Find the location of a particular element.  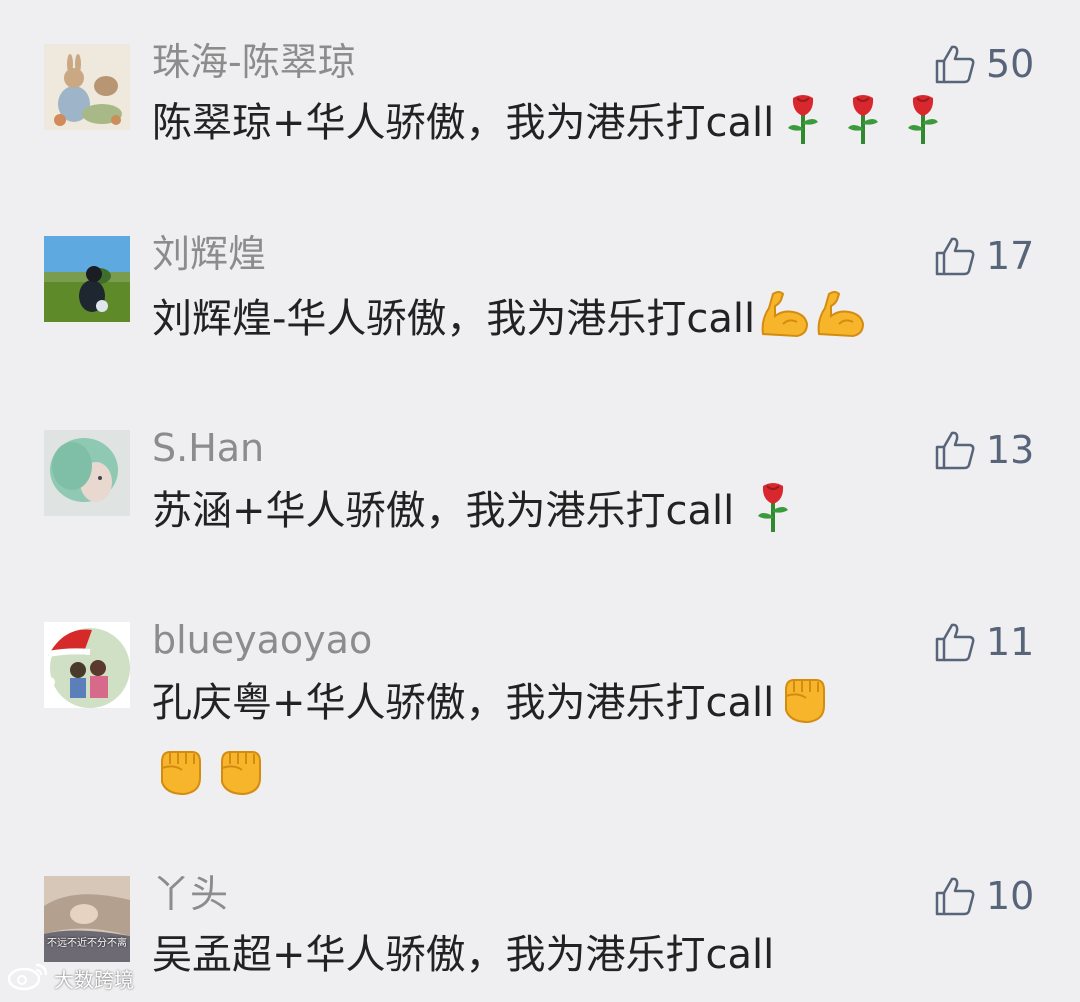

watermark: 大数跨境 is located at coordinates (70, 978).